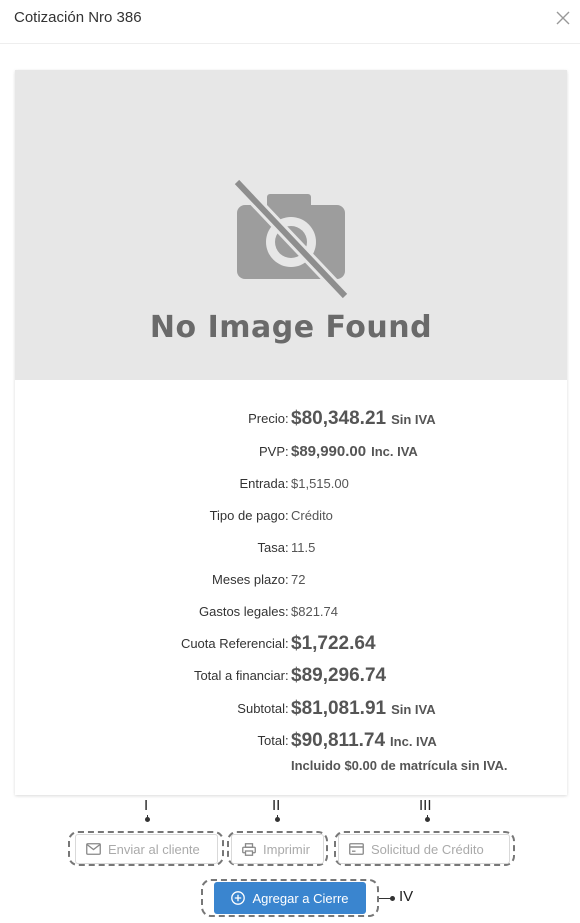  I want to click on detail-row-tasa: Tasa : 11.5, so click(291, 548).